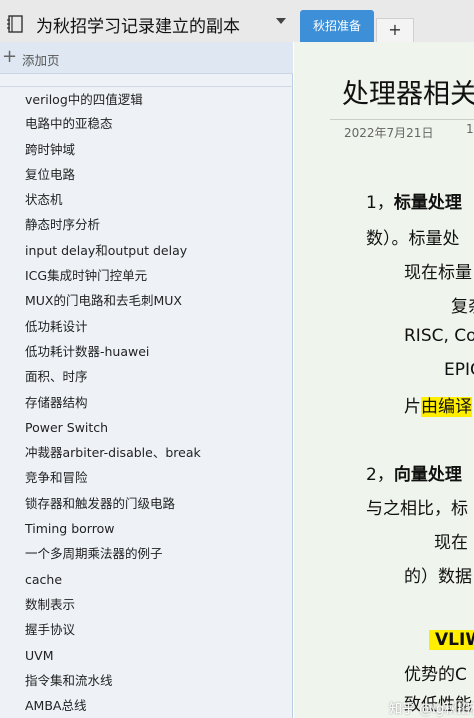 This screenshot has height=718, width=474. What do you see at coordinates (431, 709) in the screenshot?
I see `watermark: 知乎 @lg秋招程` at bounding box center [431, 709].